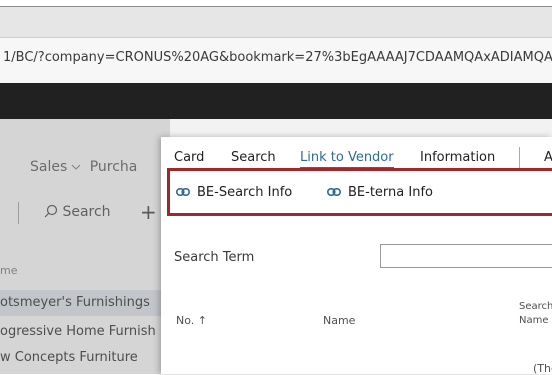 This screenshot has height=375, width=552. What do you see at coordinates (83, 167) in the screenshot?
I see `background-nav: Sales Purcha` at bounding box center [83, 167].